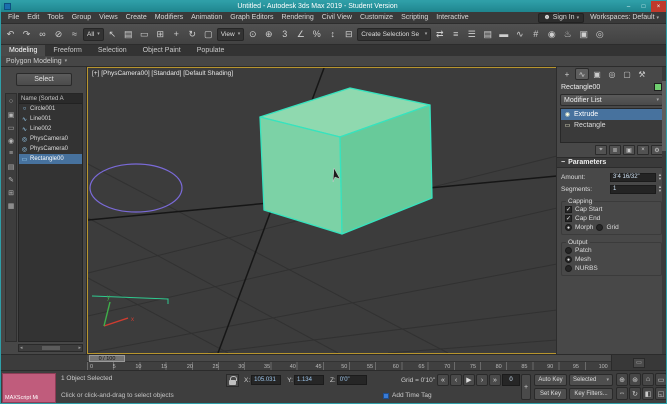 Image resolution: width=667 pixels, height=404 pixels. I want to click on previous-frame-icon: ‹, so click(456, 380).